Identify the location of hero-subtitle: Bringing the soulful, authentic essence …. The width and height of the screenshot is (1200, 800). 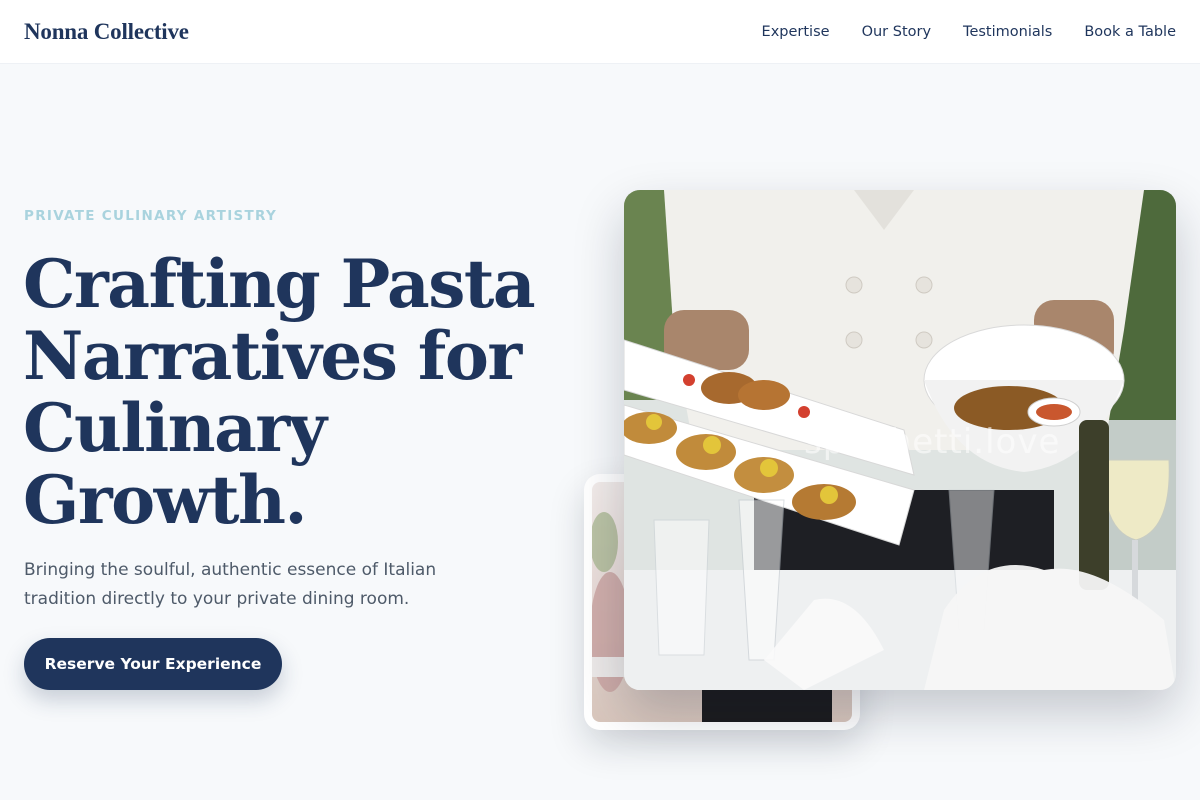
(230, 584).